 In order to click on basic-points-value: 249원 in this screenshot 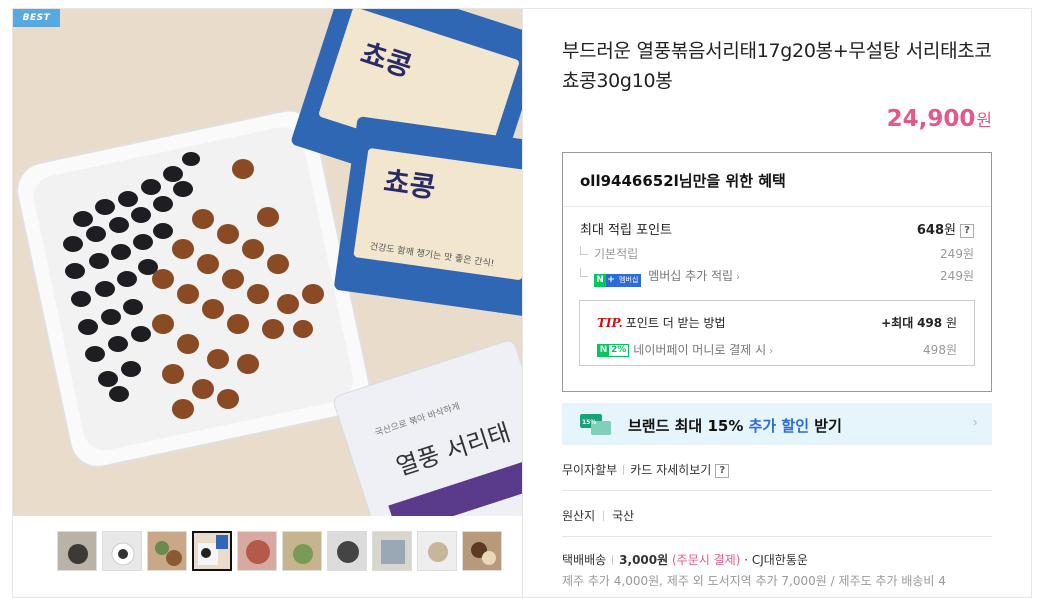, I will do `click(957, 254)`.